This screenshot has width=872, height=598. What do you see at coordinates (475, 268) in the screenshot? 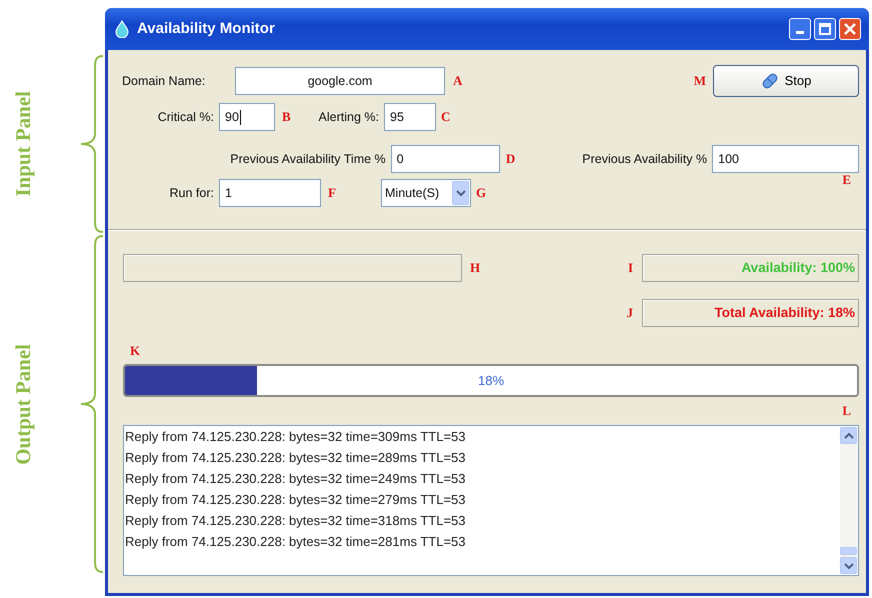
I see `marker-letter: H` at bounding box center [475, 268].